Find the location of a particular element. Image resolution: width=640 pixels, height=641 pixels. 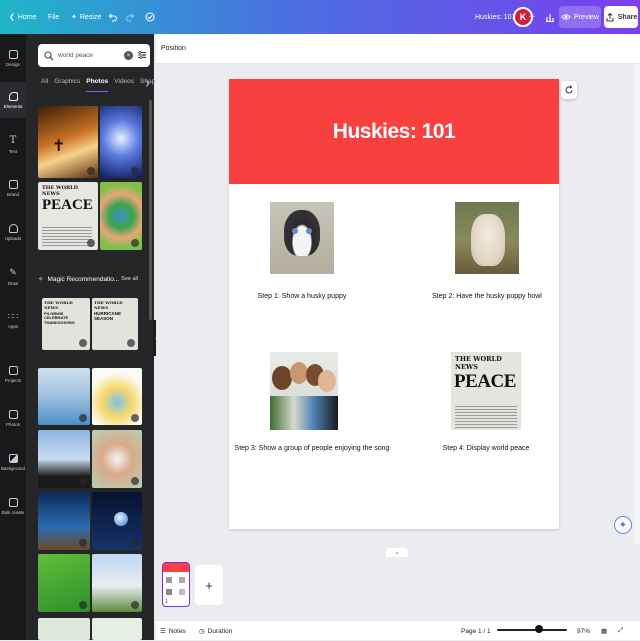

brand-icon is located at coordinates (13, 184).